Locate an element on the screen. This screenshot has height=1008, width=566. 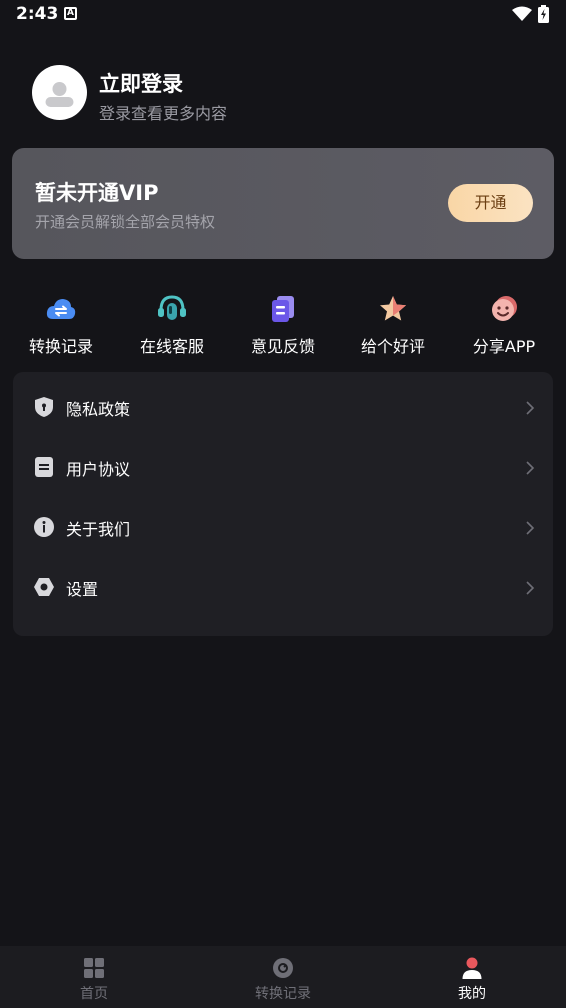
nav-tab-conversion-history: 转换记录 is located at coordinates (283, 977).